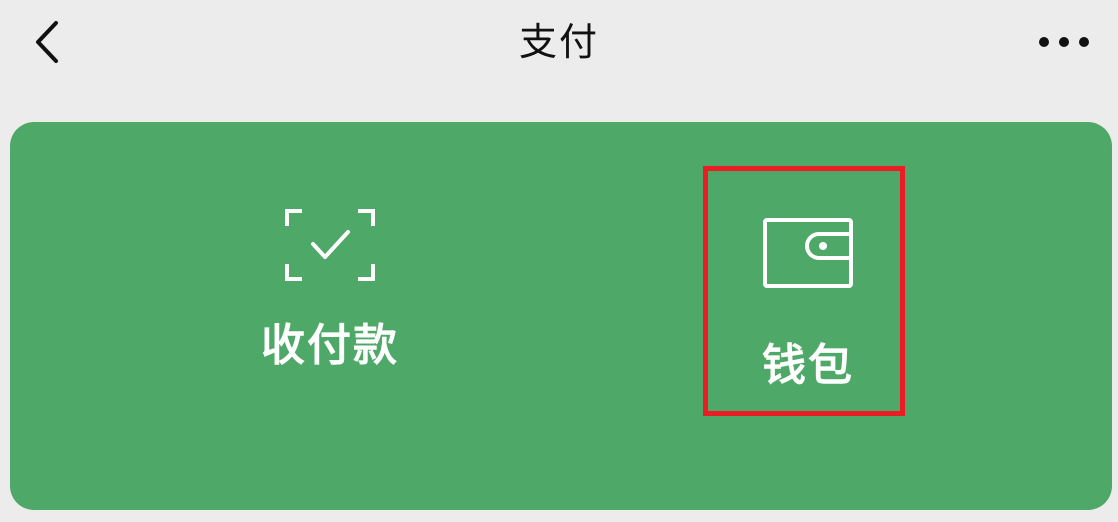 The height and width of the screenshot is (522, 1118). I want to click on more-button, so click(1064, 42).